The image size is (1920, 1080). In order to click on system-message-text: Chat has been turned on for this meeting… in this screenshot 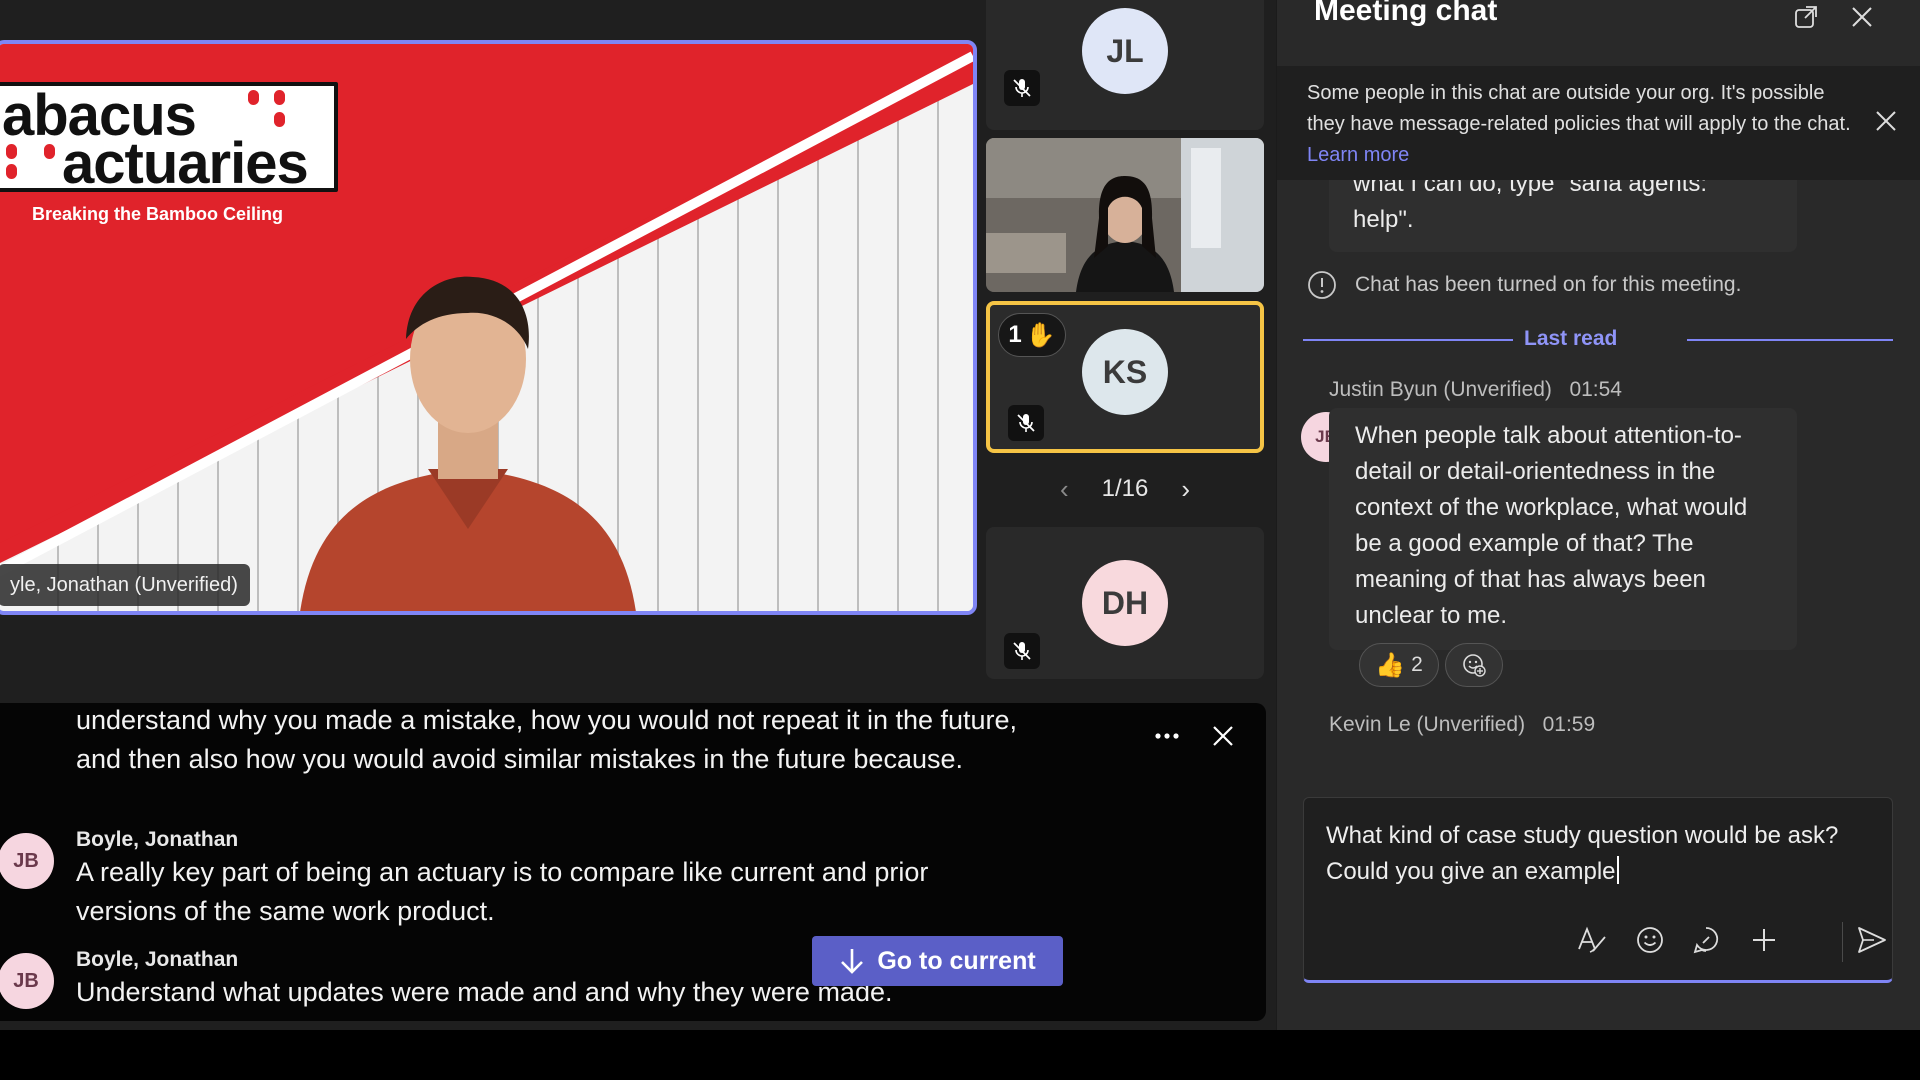, I will do `click(1548, 284)`.